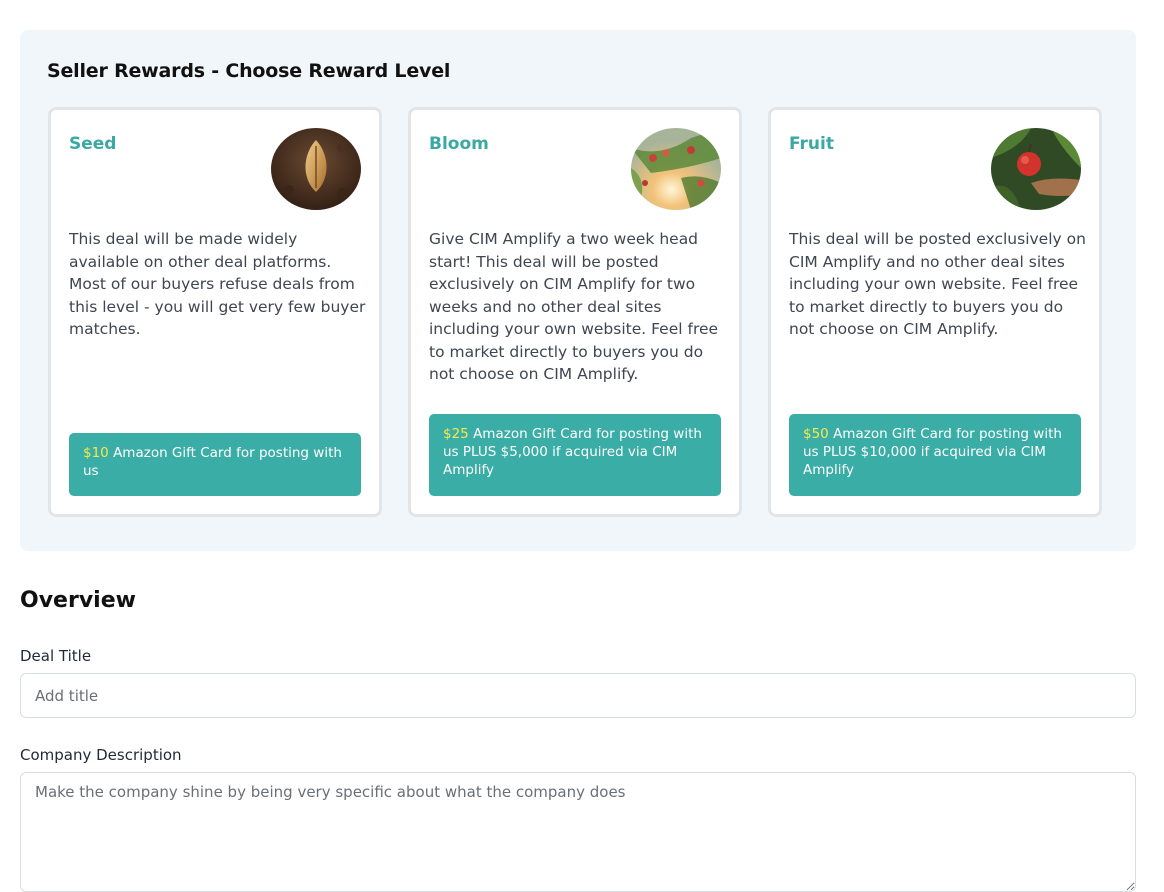  I want to click on fruit-image-icon, so click(1036, 169).